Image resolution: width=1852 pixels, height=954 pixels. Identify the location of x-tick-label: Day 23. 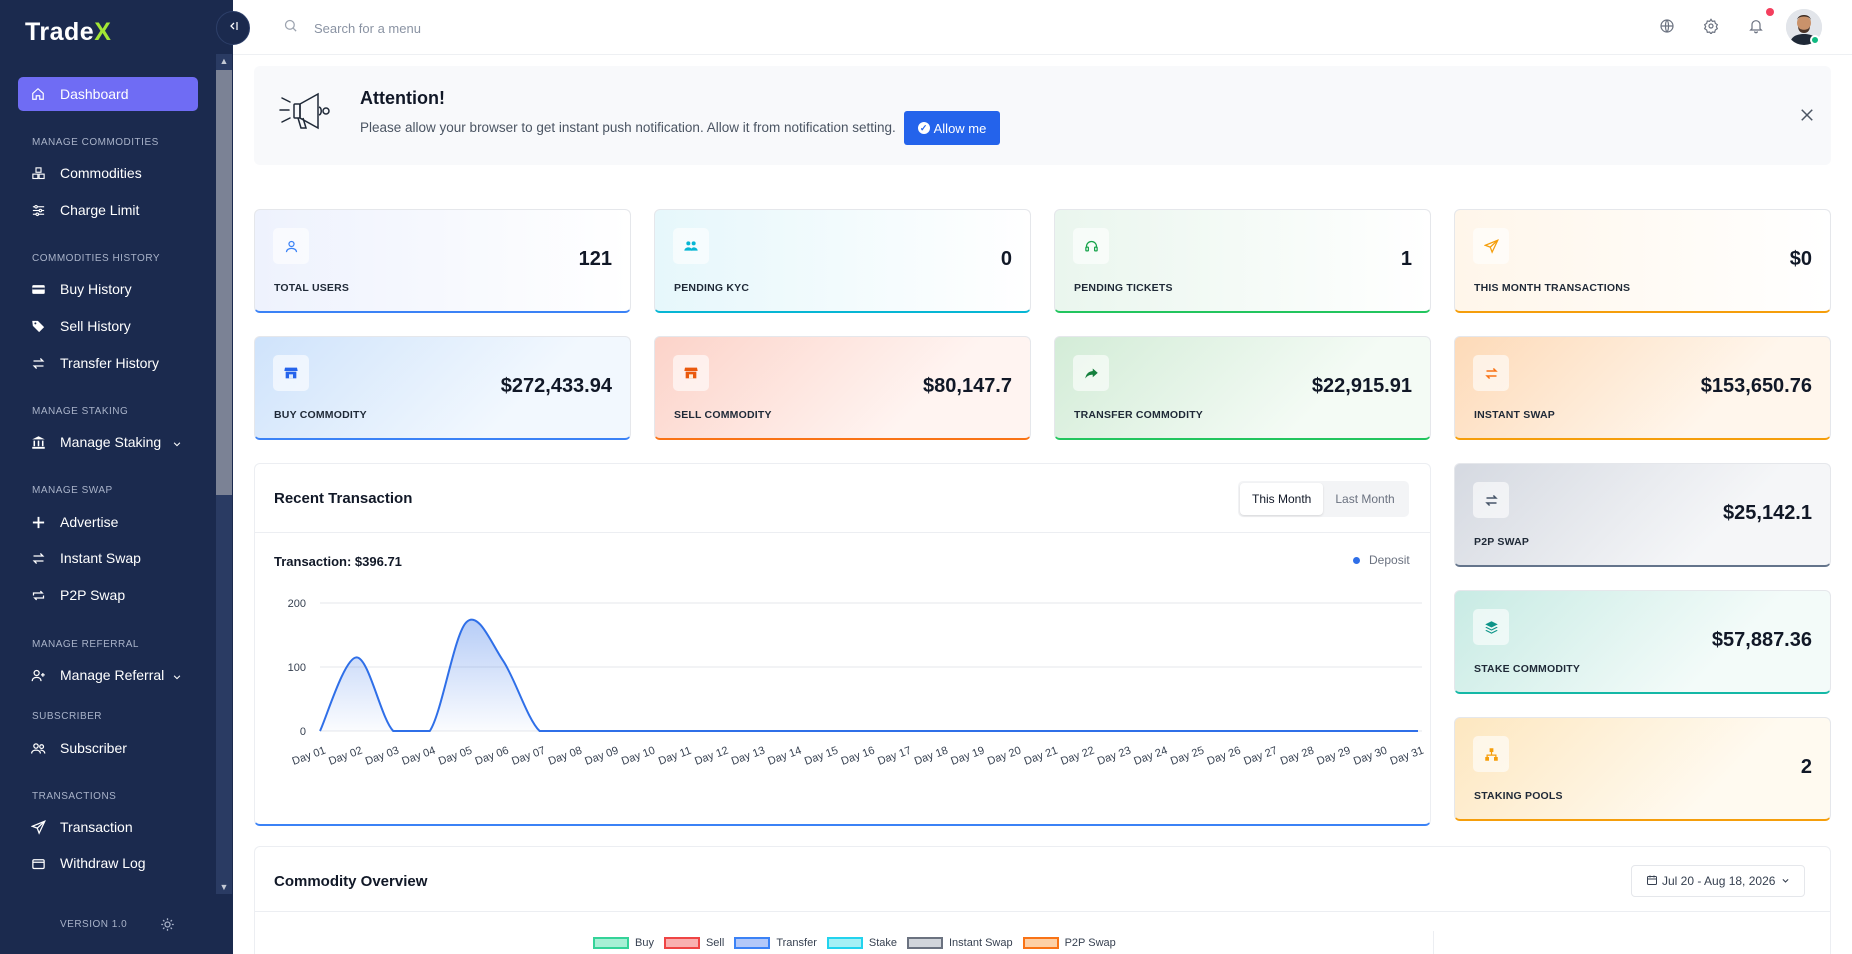
(1114, 756).